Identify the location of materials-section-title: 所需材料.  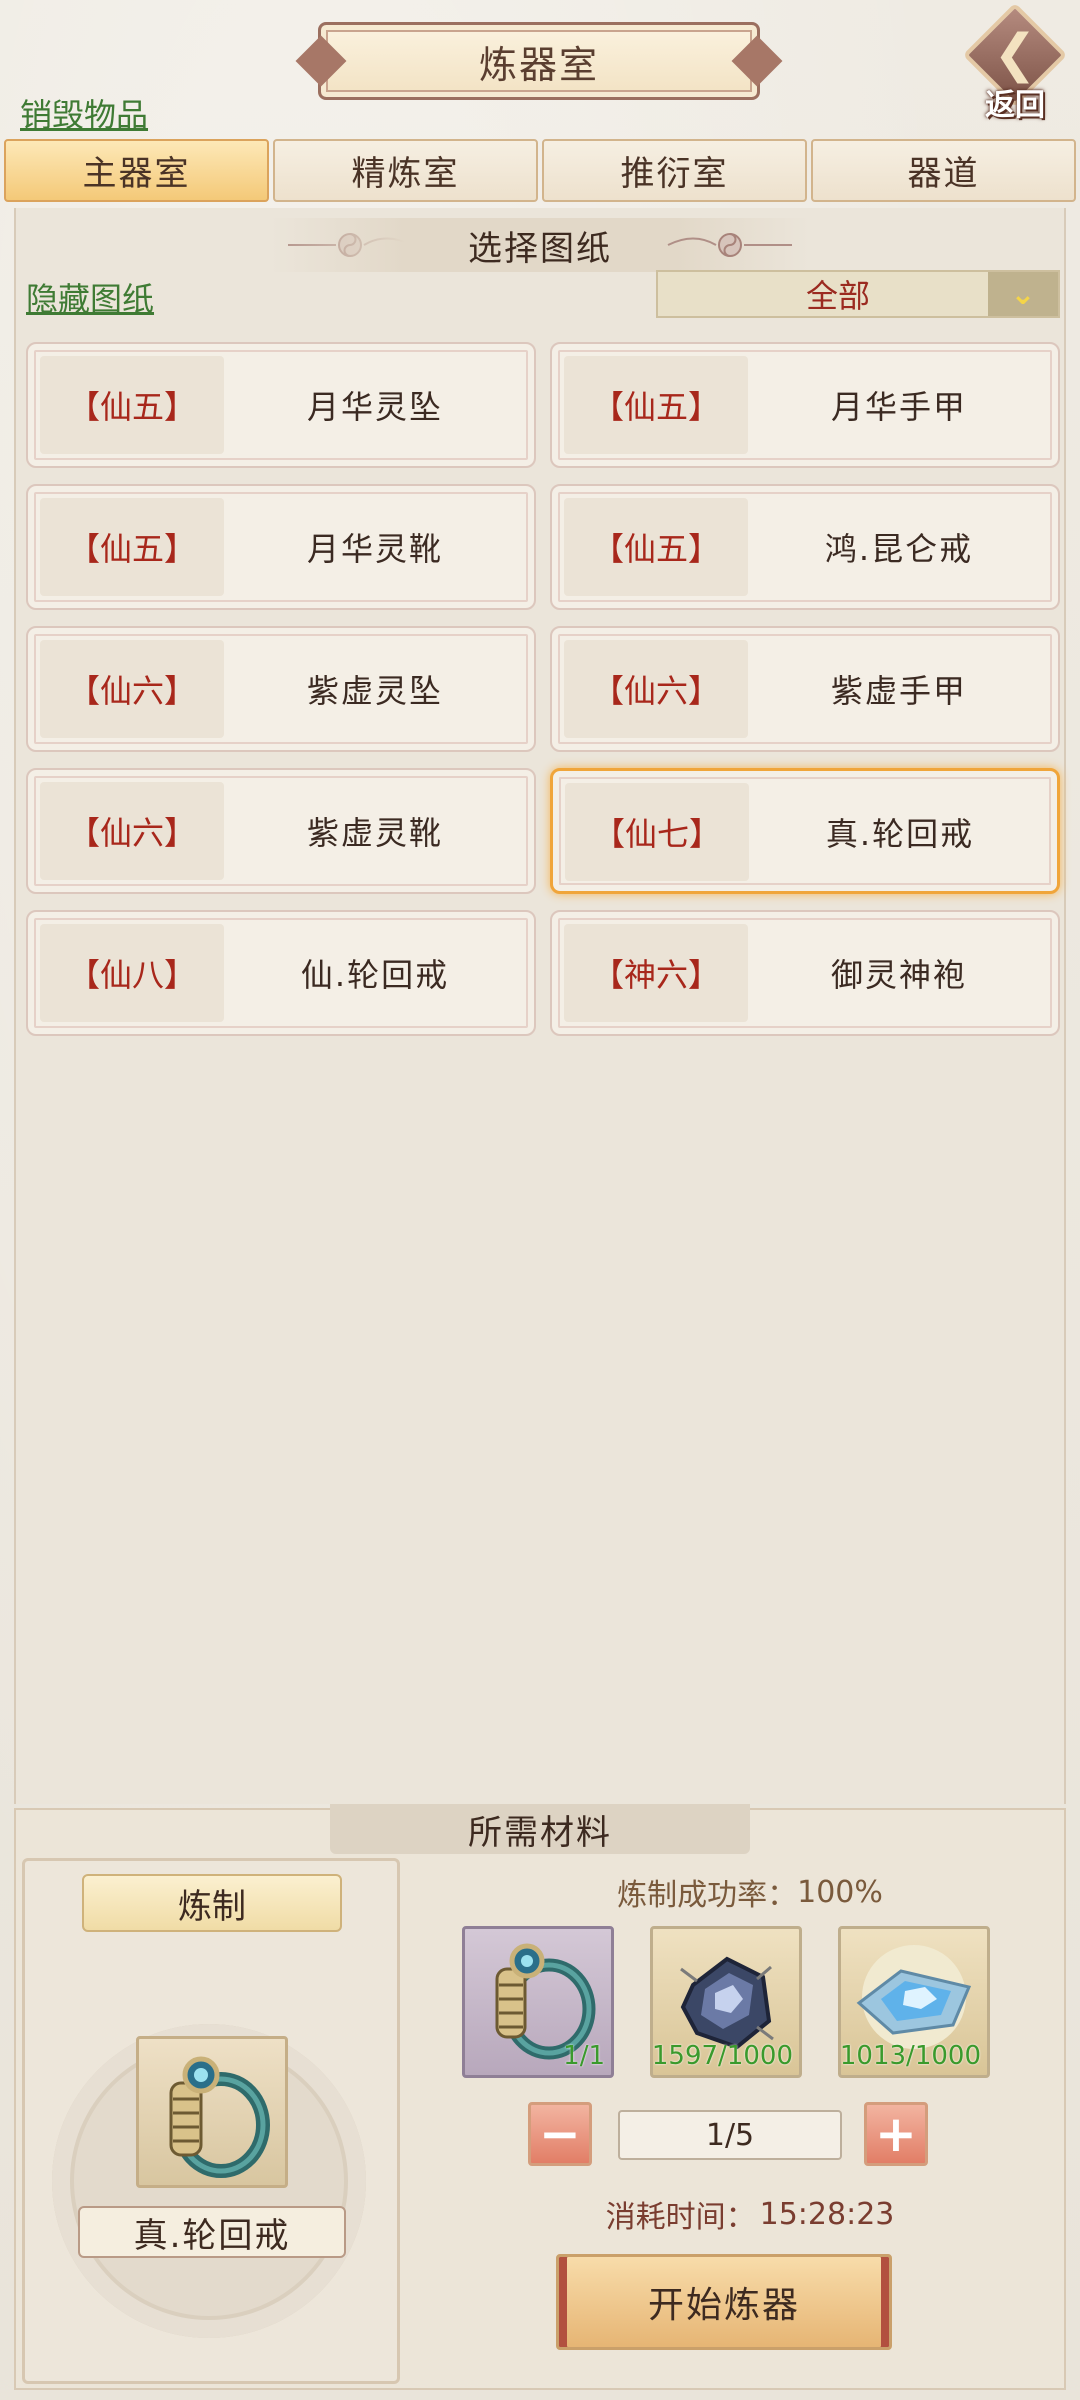
(540, 1829).